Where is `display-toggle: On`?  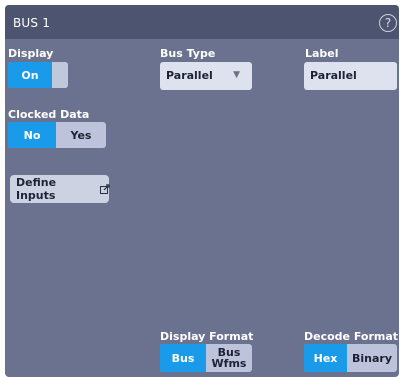
display-toggle: On is located at coordinates (38, 75).